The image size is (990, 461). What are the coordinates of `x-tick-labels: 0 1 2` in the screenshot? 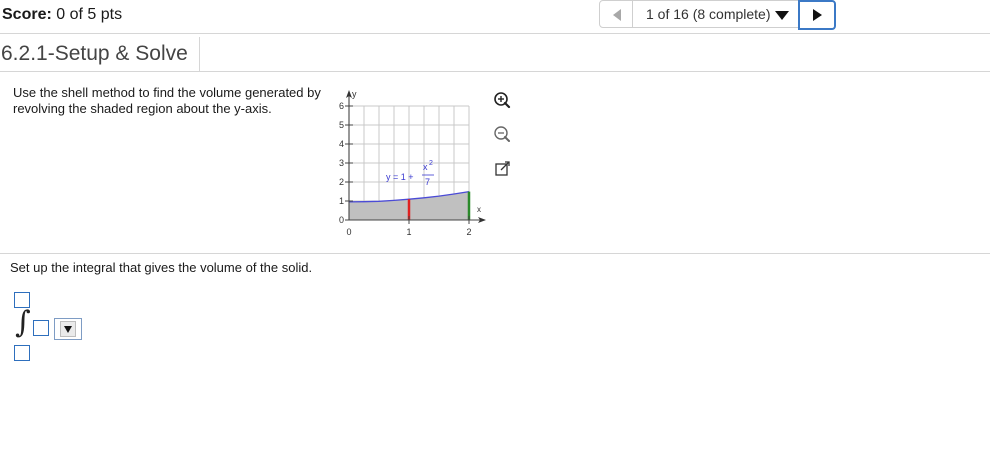 It's located at (408, 232).